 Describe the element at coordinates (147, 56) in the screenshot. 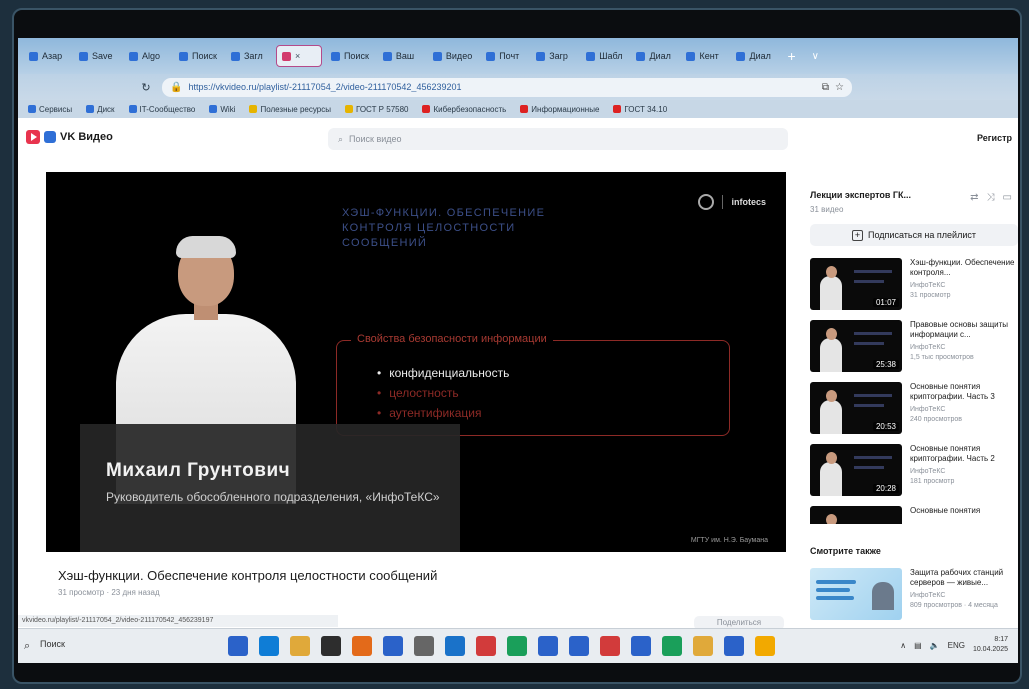

I see `browser-tab: Algo` at that location.